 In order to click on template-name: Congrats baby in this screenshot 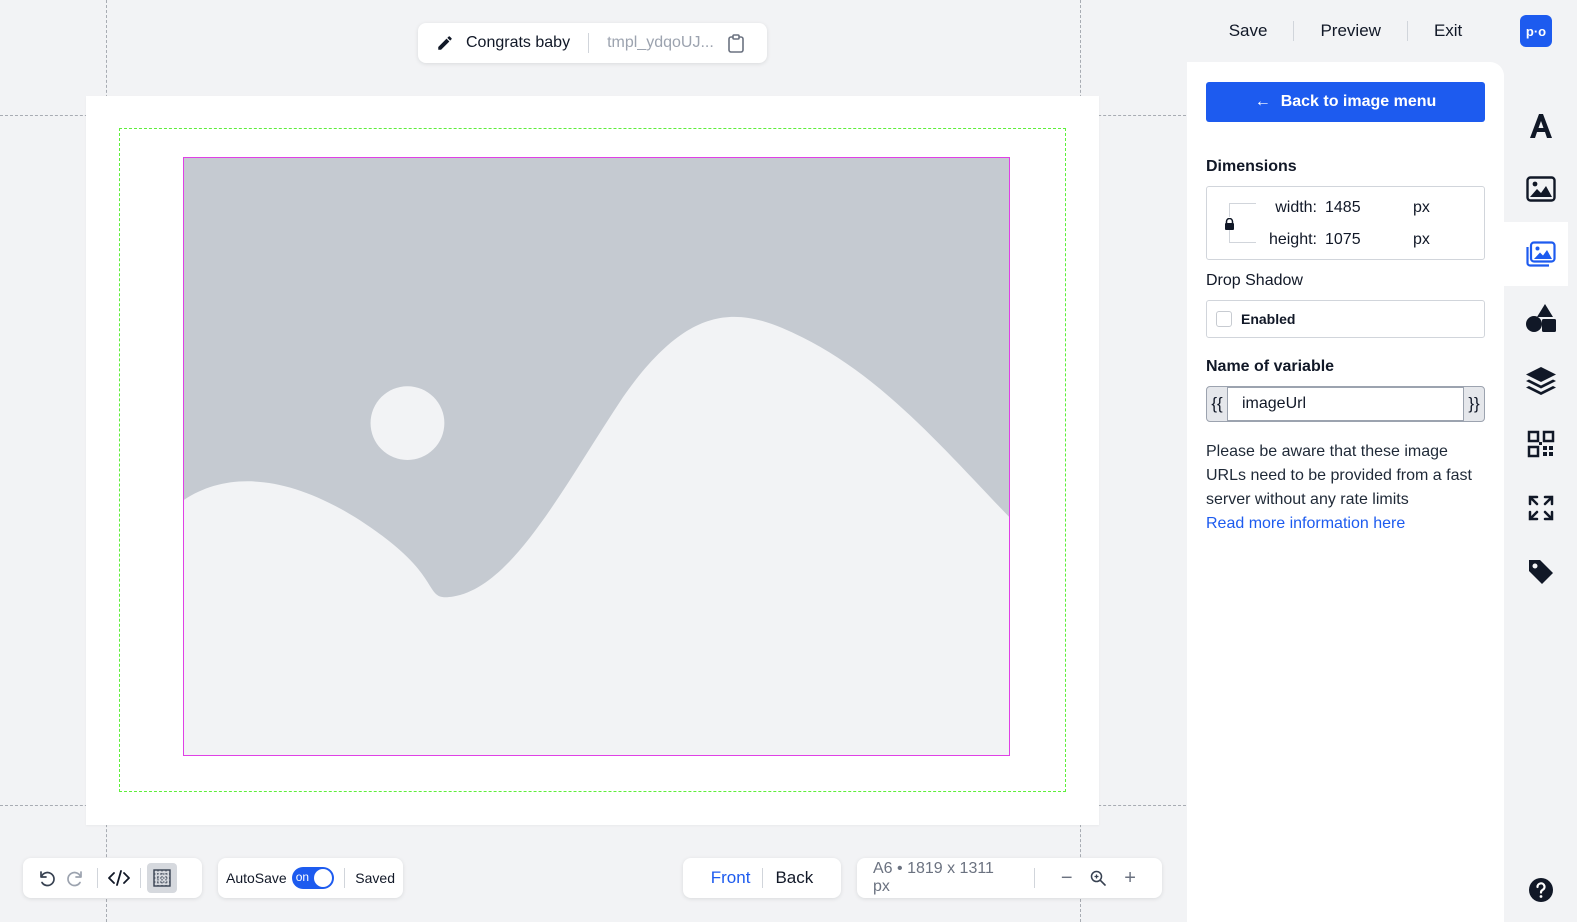, I will do `click(518, 43)`.